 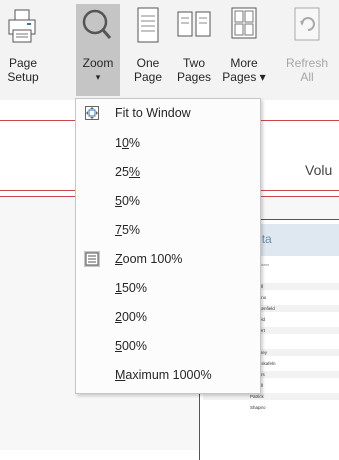 What do you see at coordinates (134, 288) in the screenshot?
I see `zoom-menu-item-label-text: 50%` at bounding box center [134, 288].